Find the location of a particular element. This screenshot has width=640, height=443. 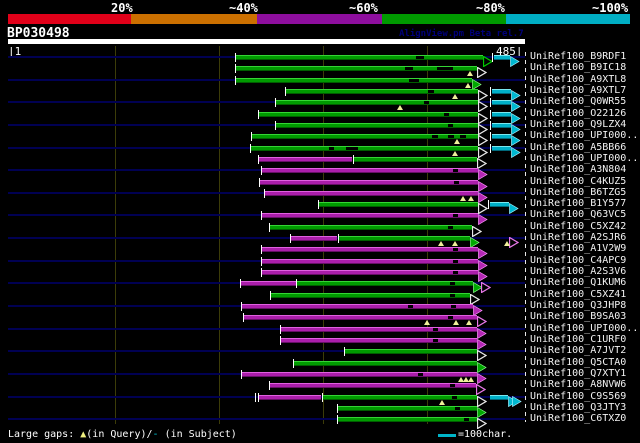

row-label: UniRef100_A7JVT2 is located at coordinates (578, 351).